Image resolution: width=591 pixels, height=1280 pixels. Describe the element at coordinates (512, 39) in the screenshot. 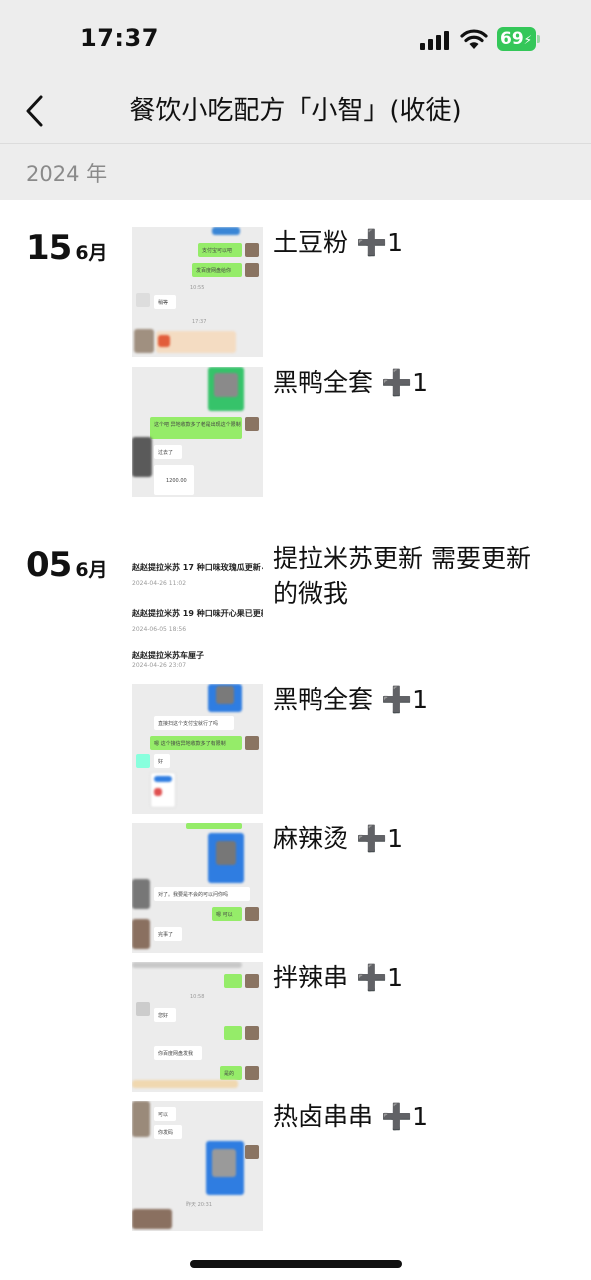

I see `battery-level: 69` at that location.